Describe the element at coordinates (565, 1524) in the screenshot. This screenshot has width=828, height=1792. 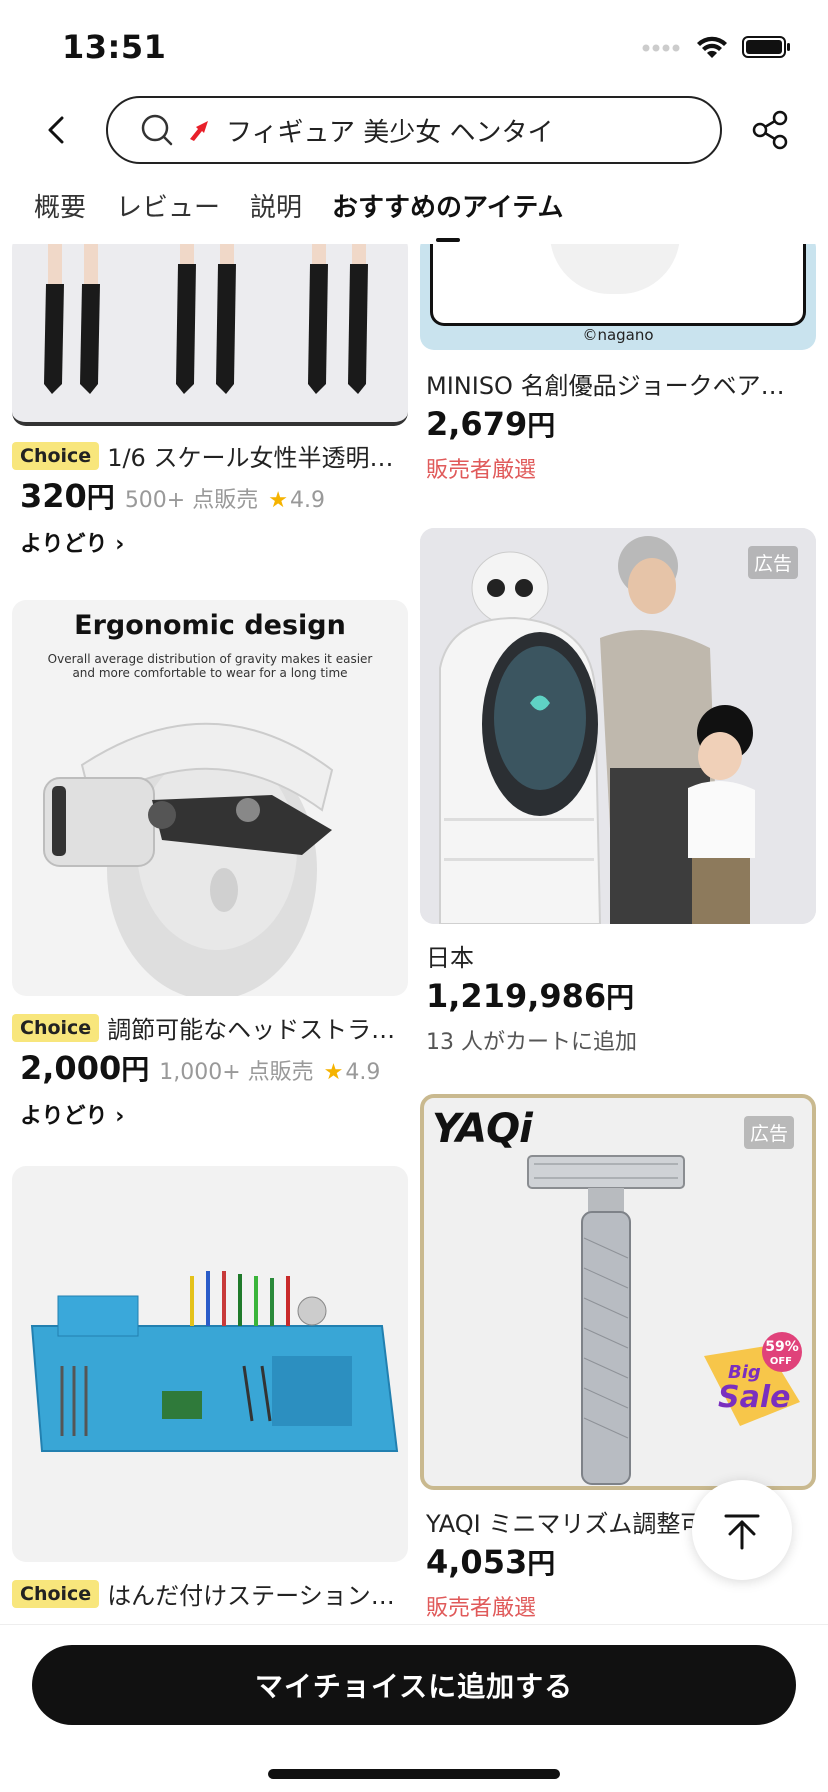
I see `product-title-text: YAQI ミニマリズム調整可` at that location.